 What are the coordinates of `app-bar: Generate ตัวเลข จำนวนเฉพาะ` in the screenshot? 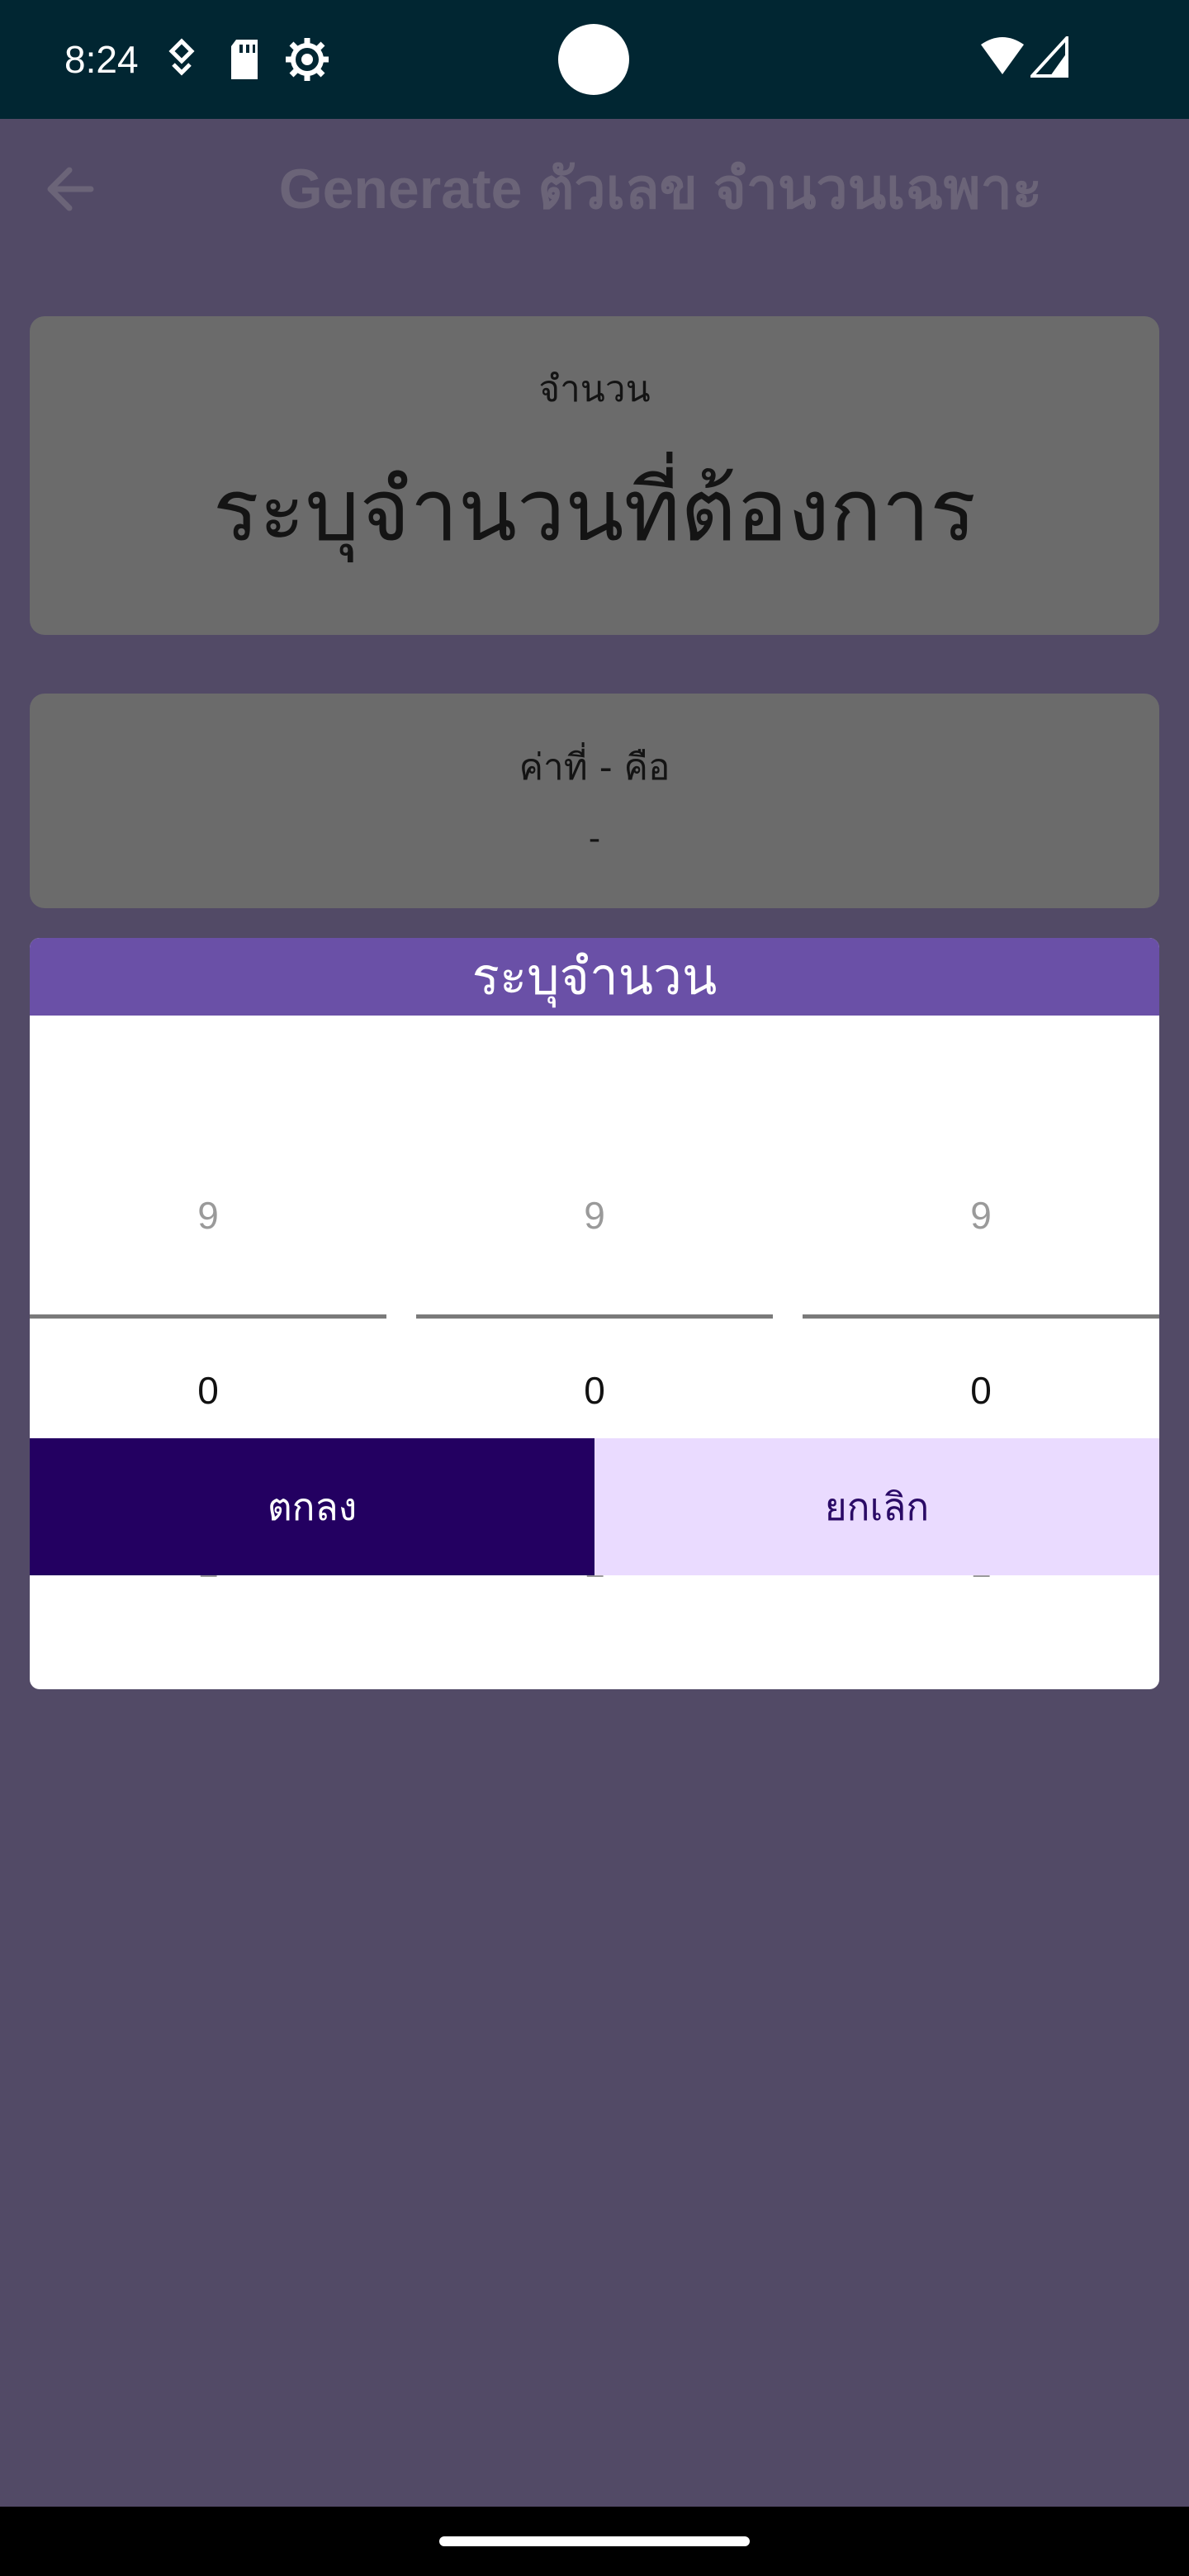 It's located at (594, 191).